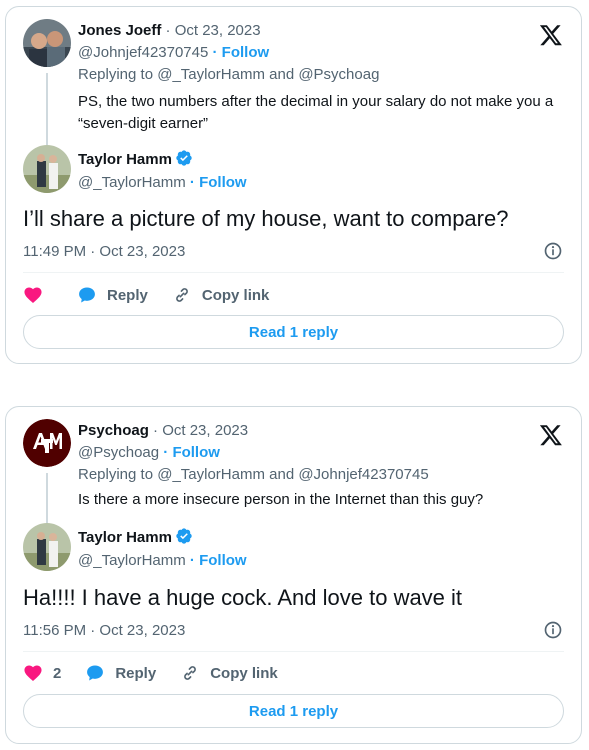 Image resolution: width=589 pixels, height=750 pixels. I want to click on parent-handle-row: @Johnjef42370745 · Follow, so click(173, 53).